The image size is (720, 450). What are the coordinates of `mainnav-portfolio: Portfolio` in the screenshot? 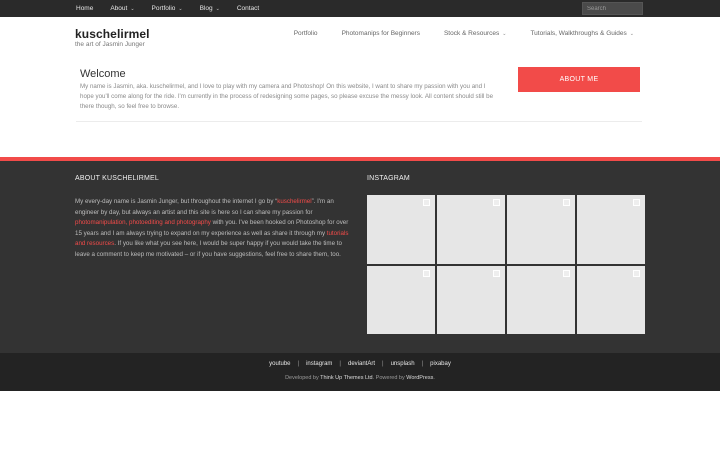 It's located at (306, 33).